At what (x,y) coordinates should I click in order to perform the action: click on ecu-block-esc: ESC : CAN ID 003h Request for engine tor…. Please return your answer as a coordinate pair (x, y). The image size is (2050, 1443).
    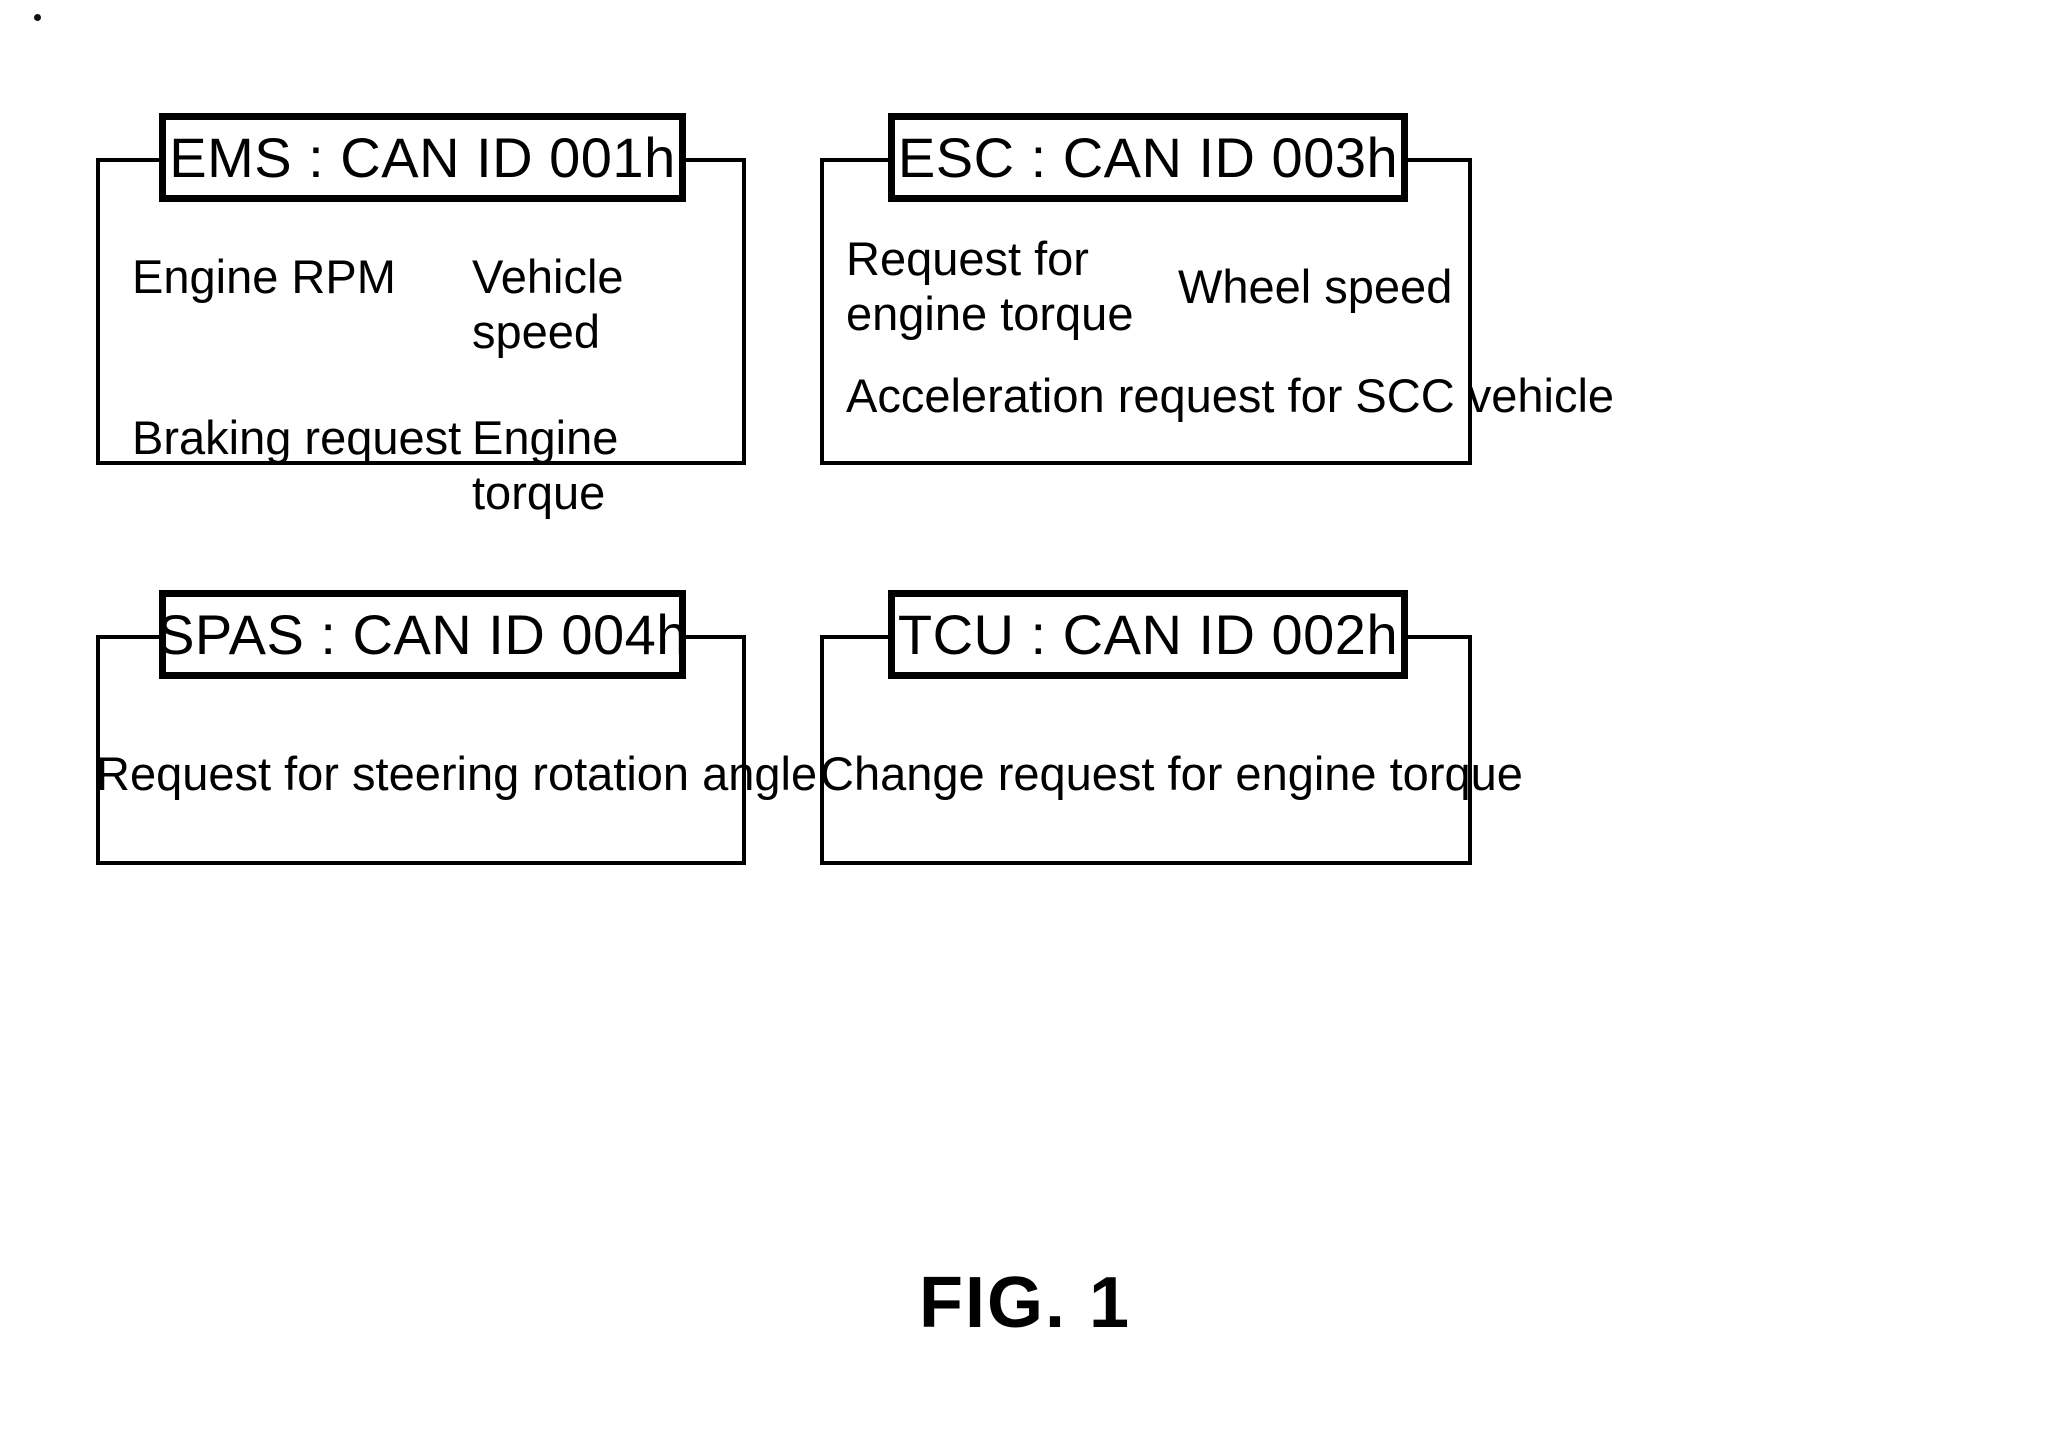
    Looking at the image, I should click on (1217, 289).